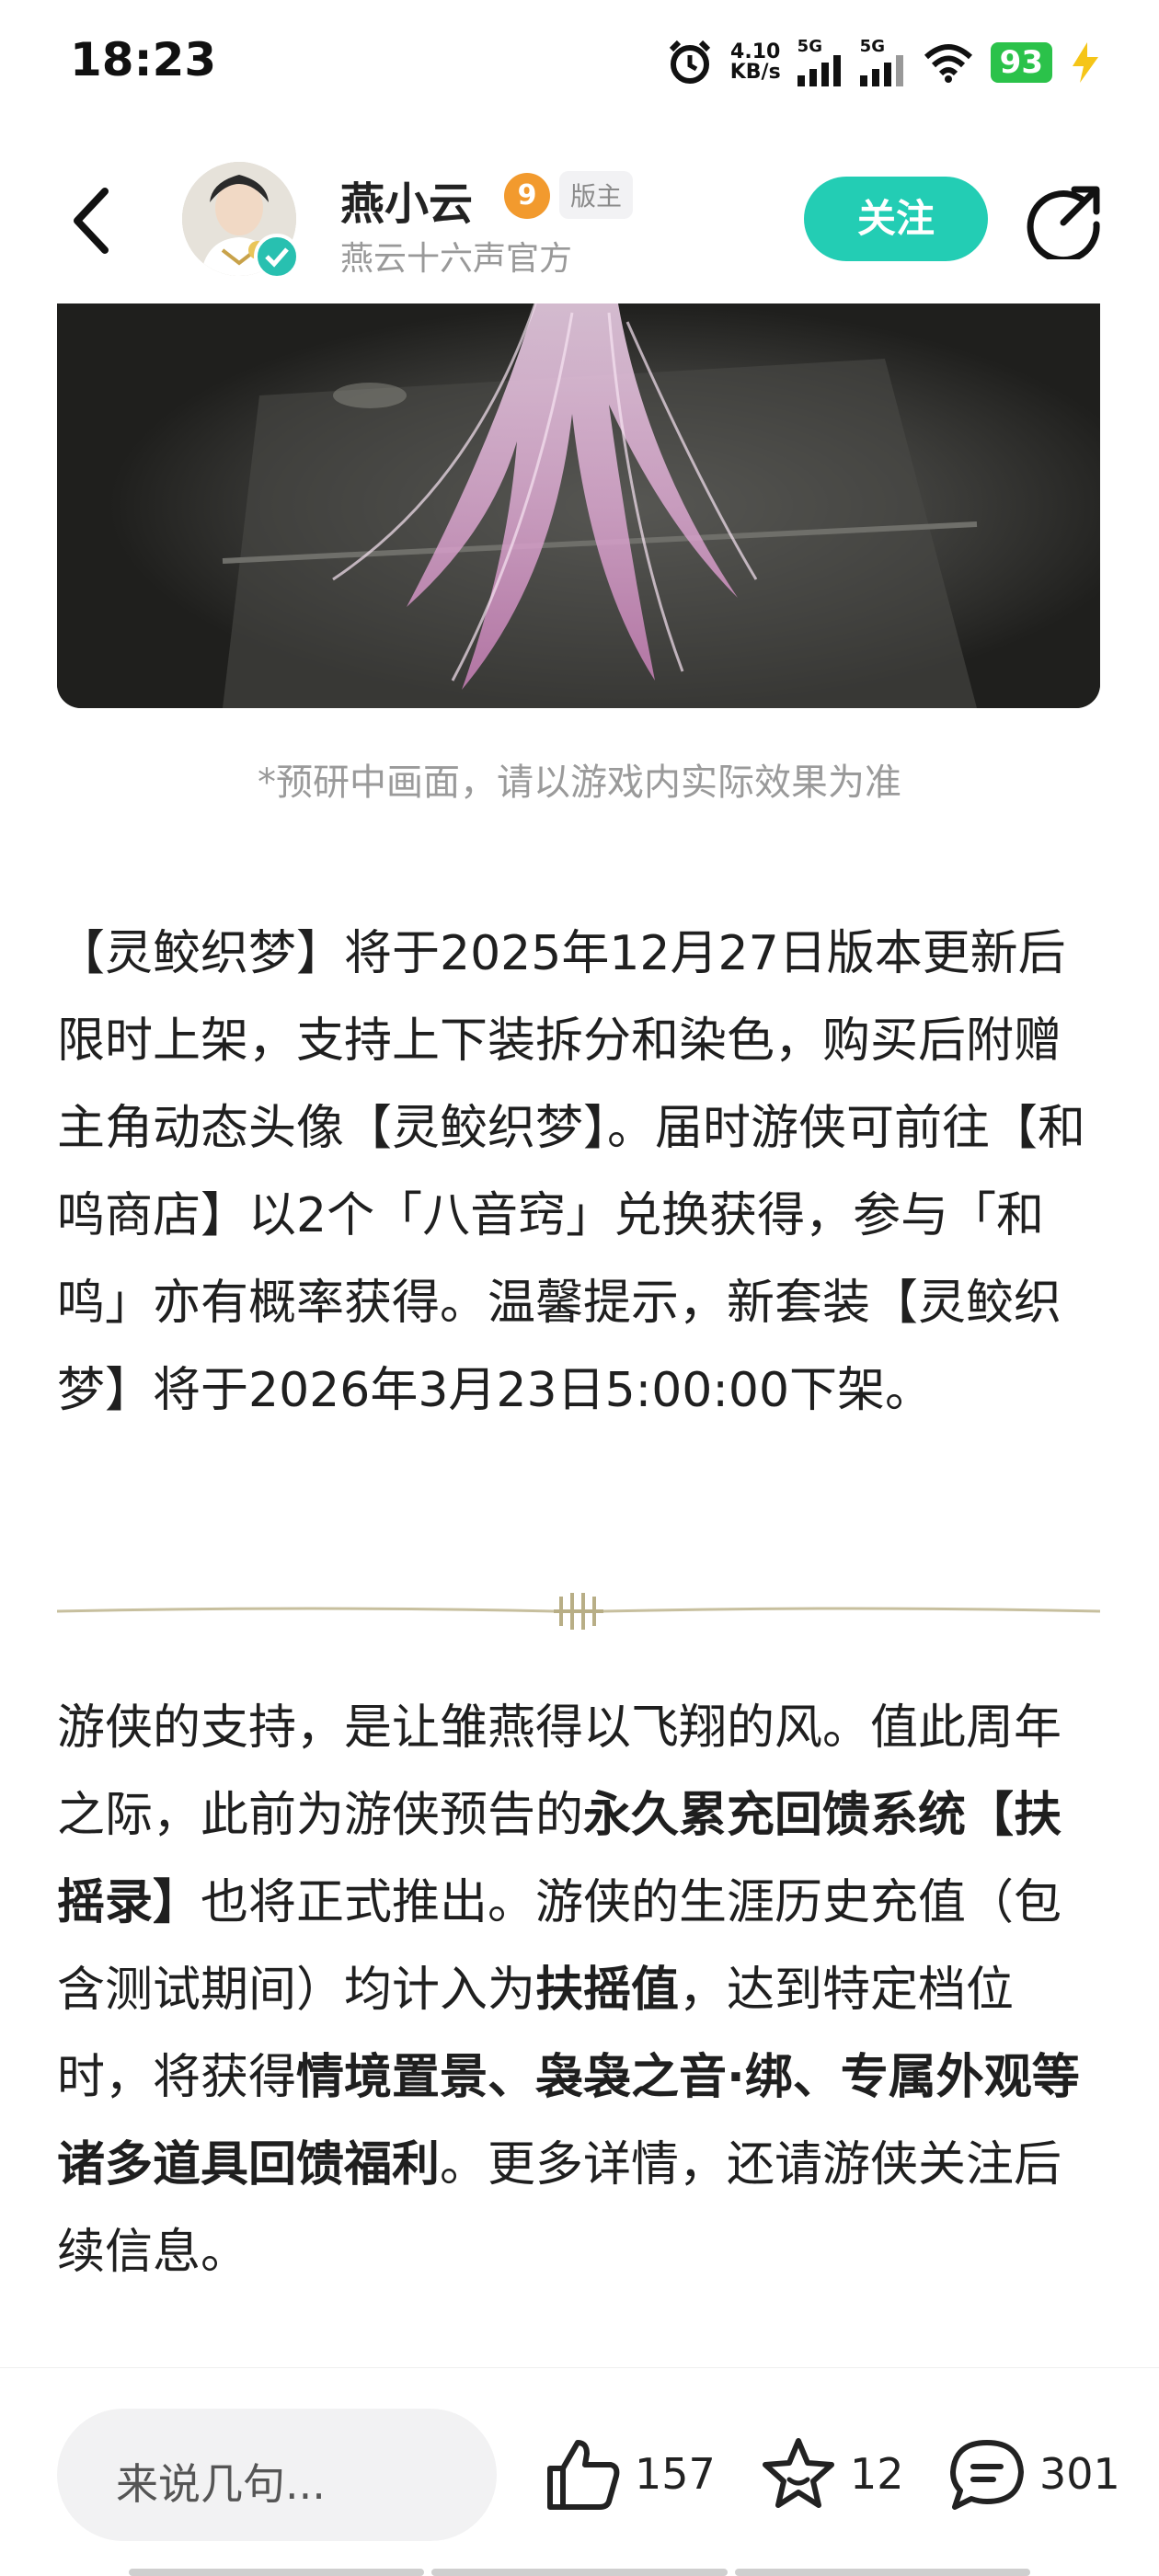 The height and width of the screenshot is (2576, 1159). I want to click on favorite-count: 12, so click(877, 2474).